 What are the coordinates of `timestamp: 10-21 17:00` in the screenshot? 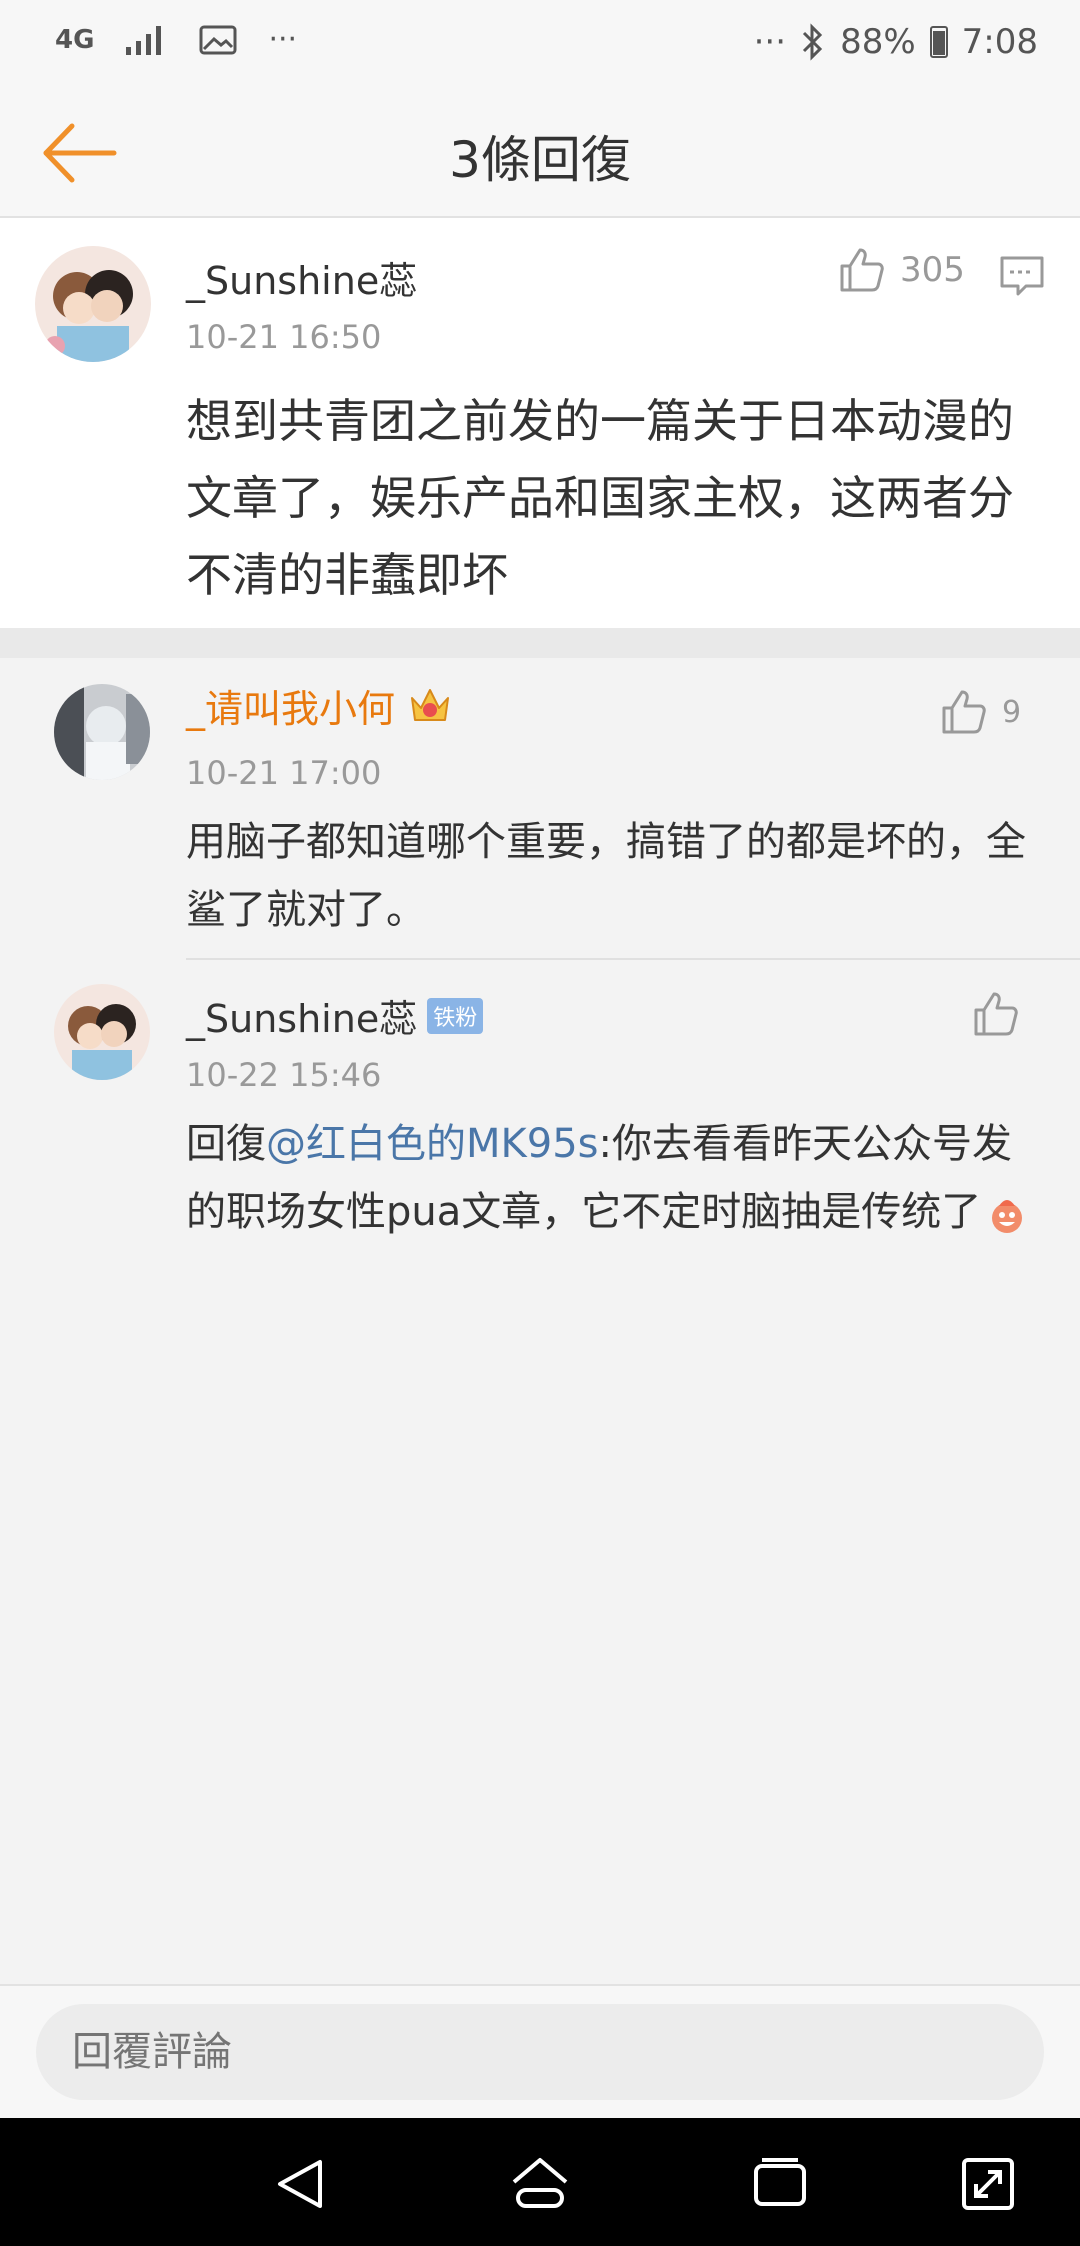 It's located at (284, 773).